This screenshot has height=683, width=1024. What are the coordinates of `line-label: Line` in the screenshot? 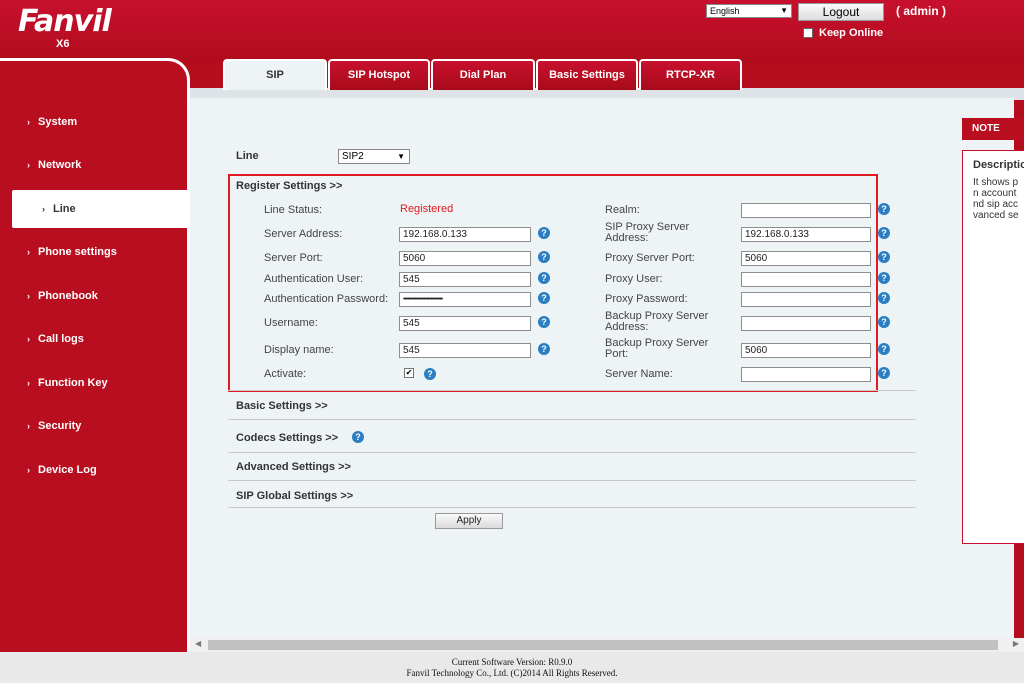 It's located at (247, 156).